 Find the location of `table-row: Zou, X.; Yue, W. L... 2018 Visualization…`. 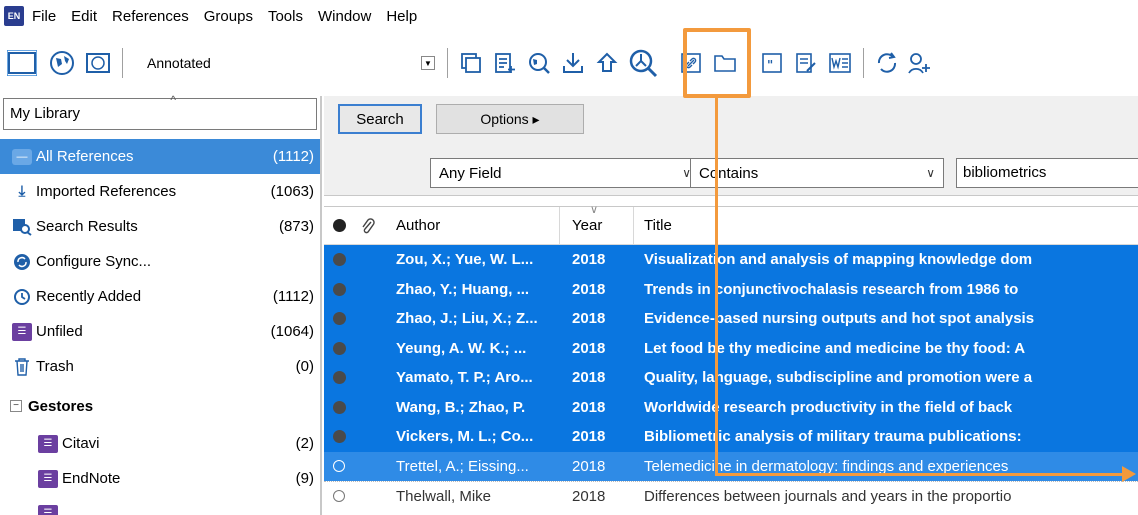

table-row: Zou, X.; Yue, W. L... 2018 Visualization… is located at coordinates (731, 260).